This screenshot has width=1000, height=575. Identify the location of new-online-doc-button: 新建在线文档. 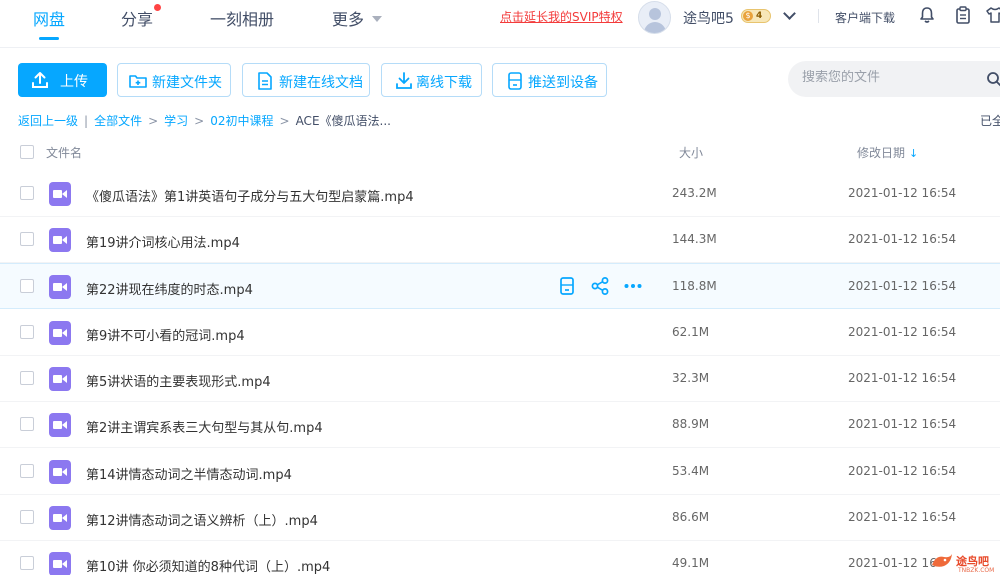
(306, 80).